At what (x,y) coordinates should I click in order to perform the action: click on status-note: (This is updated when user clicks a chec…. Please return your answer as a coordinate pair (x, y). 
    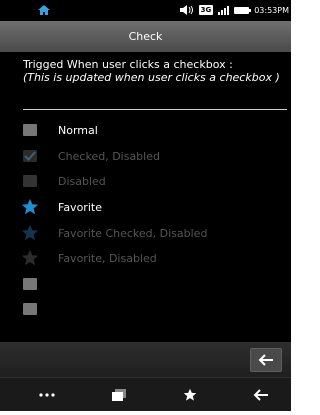
    Looking at the image, I should click on (151, 77).